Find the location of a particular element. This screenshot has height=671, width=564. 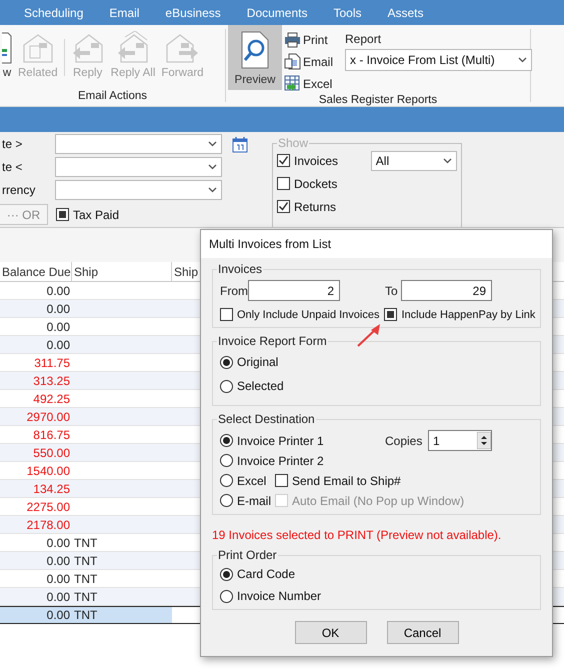

magnifier-document-icon is located at coordinates (255, 50).